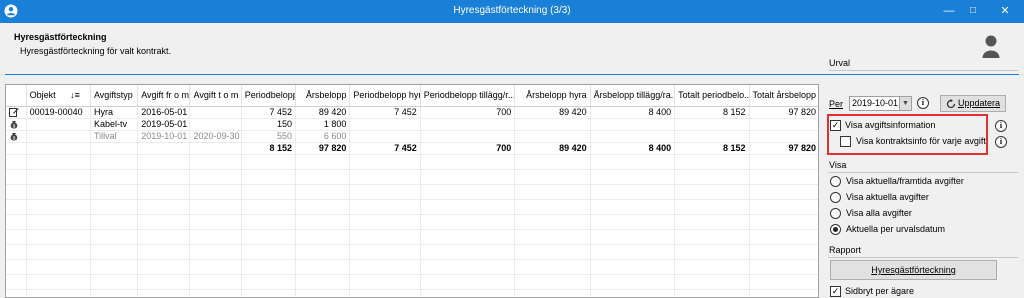 This screenshot has width=1024, height=298. Describe the element at coordinates (215, 136) in the screenshot. I see `cell-tom: 2020-09-30` at that location.